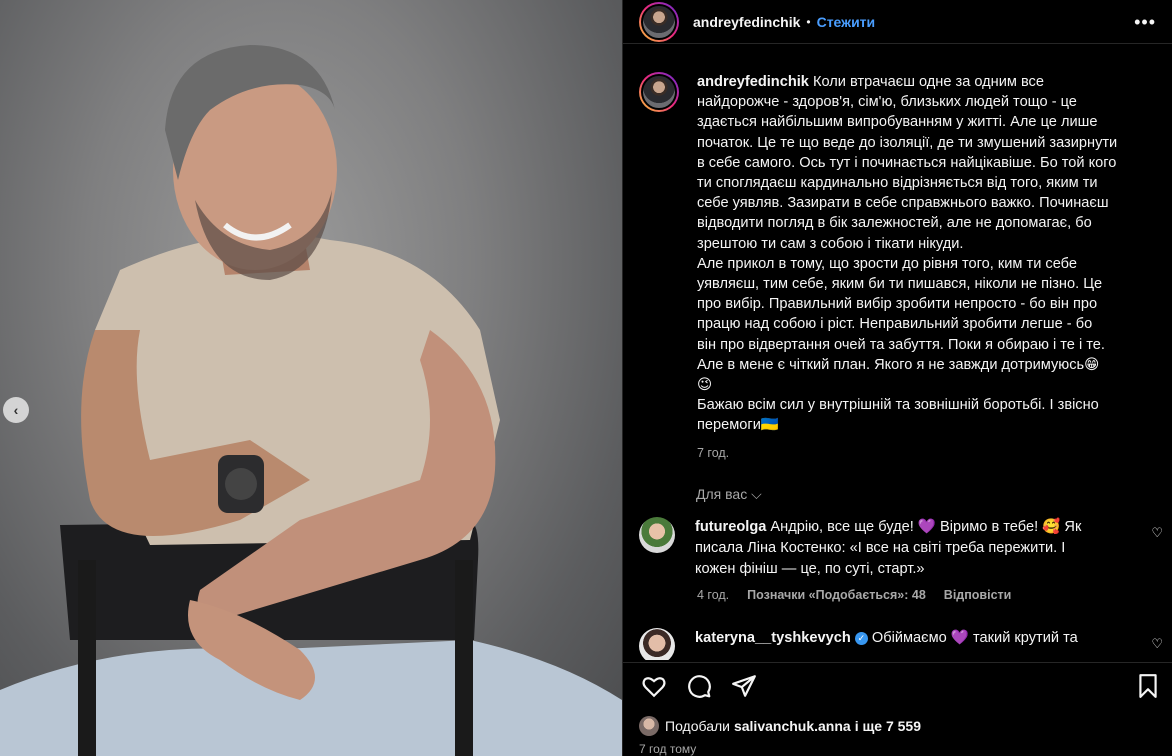 Image resolution: width=1172 pixels, height=756 pixels. What do you see at coordinates (1145, 22) in the screenshot?
I see `more-icon: •••` at bounding box center [1145, 22].